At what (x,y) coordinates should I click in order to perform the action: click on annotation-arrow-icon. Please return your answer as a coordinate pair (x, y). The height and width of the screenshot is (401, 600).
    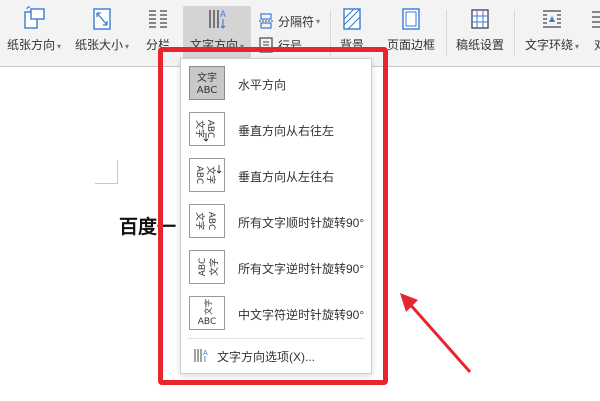
    Looking at the image, I should click on (436, 333).